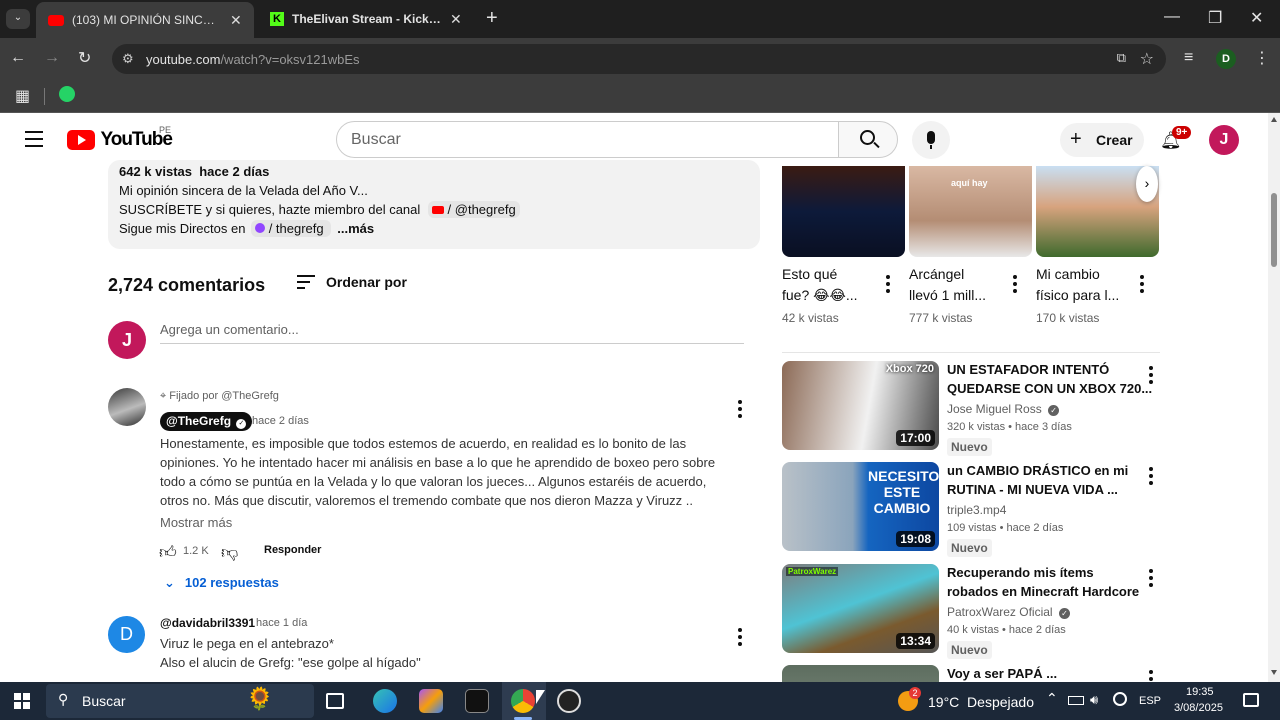  Describe the element at coordinates (1274, 119) in the screenshot. I see `scroll-up-arrow-icon` at that location.